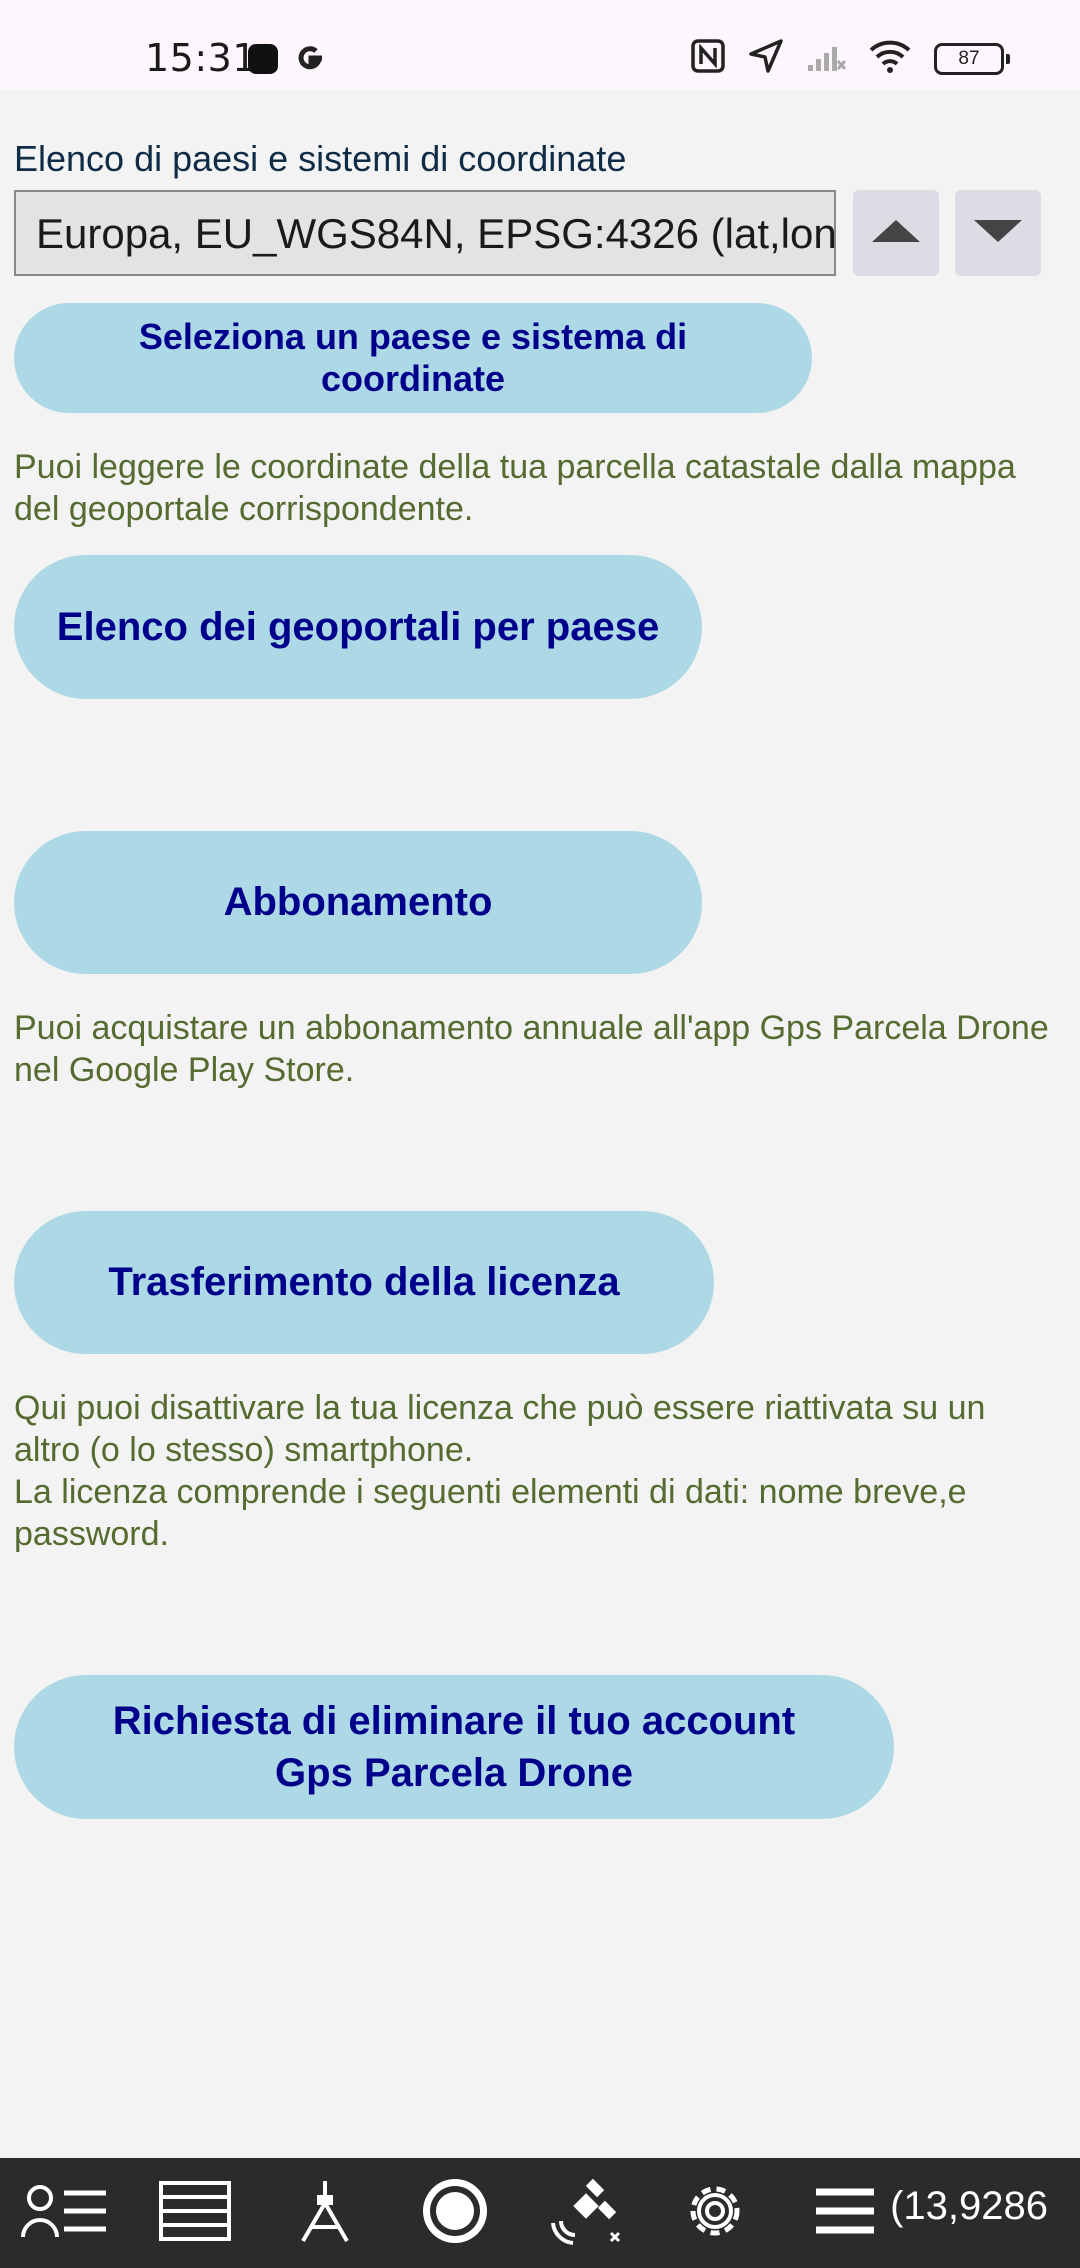  I want to click on survey-icon, so click(325, 2213).